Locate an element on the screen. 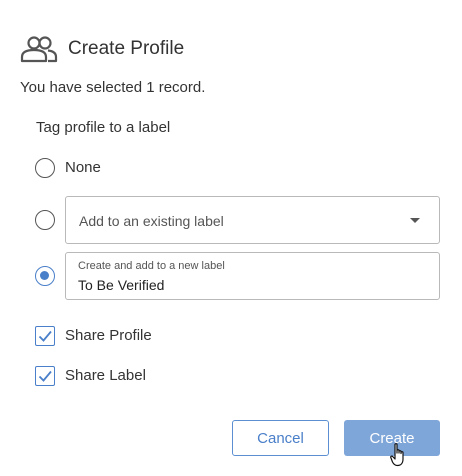 Image resolution: width=462 pixels, height=476 pixels. selection-summary: You have selected 1 record. is located at coordinates (113, 87).